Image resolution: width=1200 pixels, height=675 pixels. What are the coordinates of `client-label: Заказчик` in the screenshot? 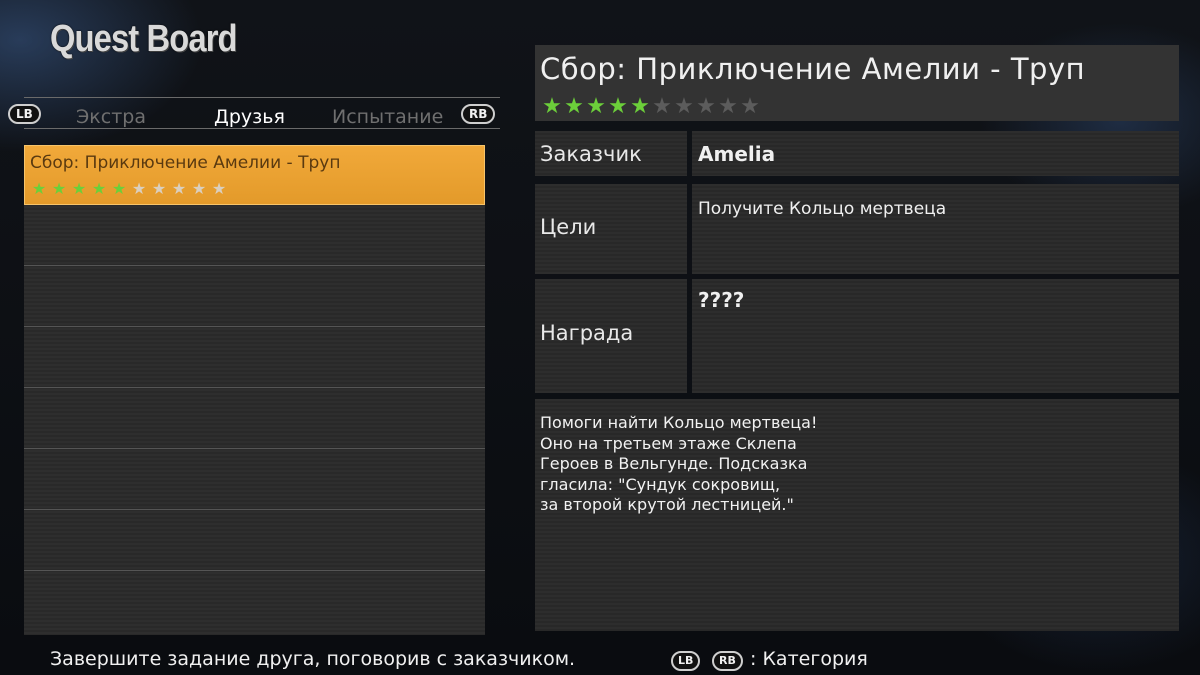 It's located at (591, 154).